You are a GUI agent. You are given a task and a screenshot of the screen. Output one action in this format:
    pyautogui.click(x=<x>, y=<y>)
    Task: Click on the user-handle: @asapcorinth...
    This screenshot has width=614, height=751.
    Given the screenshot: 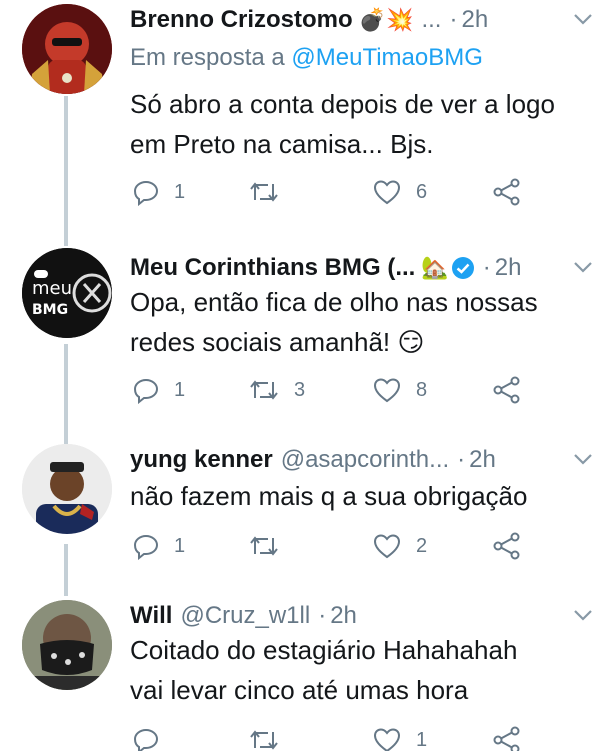 What is the action you would take?
    pyautogui.click(x=365, y=460)
    